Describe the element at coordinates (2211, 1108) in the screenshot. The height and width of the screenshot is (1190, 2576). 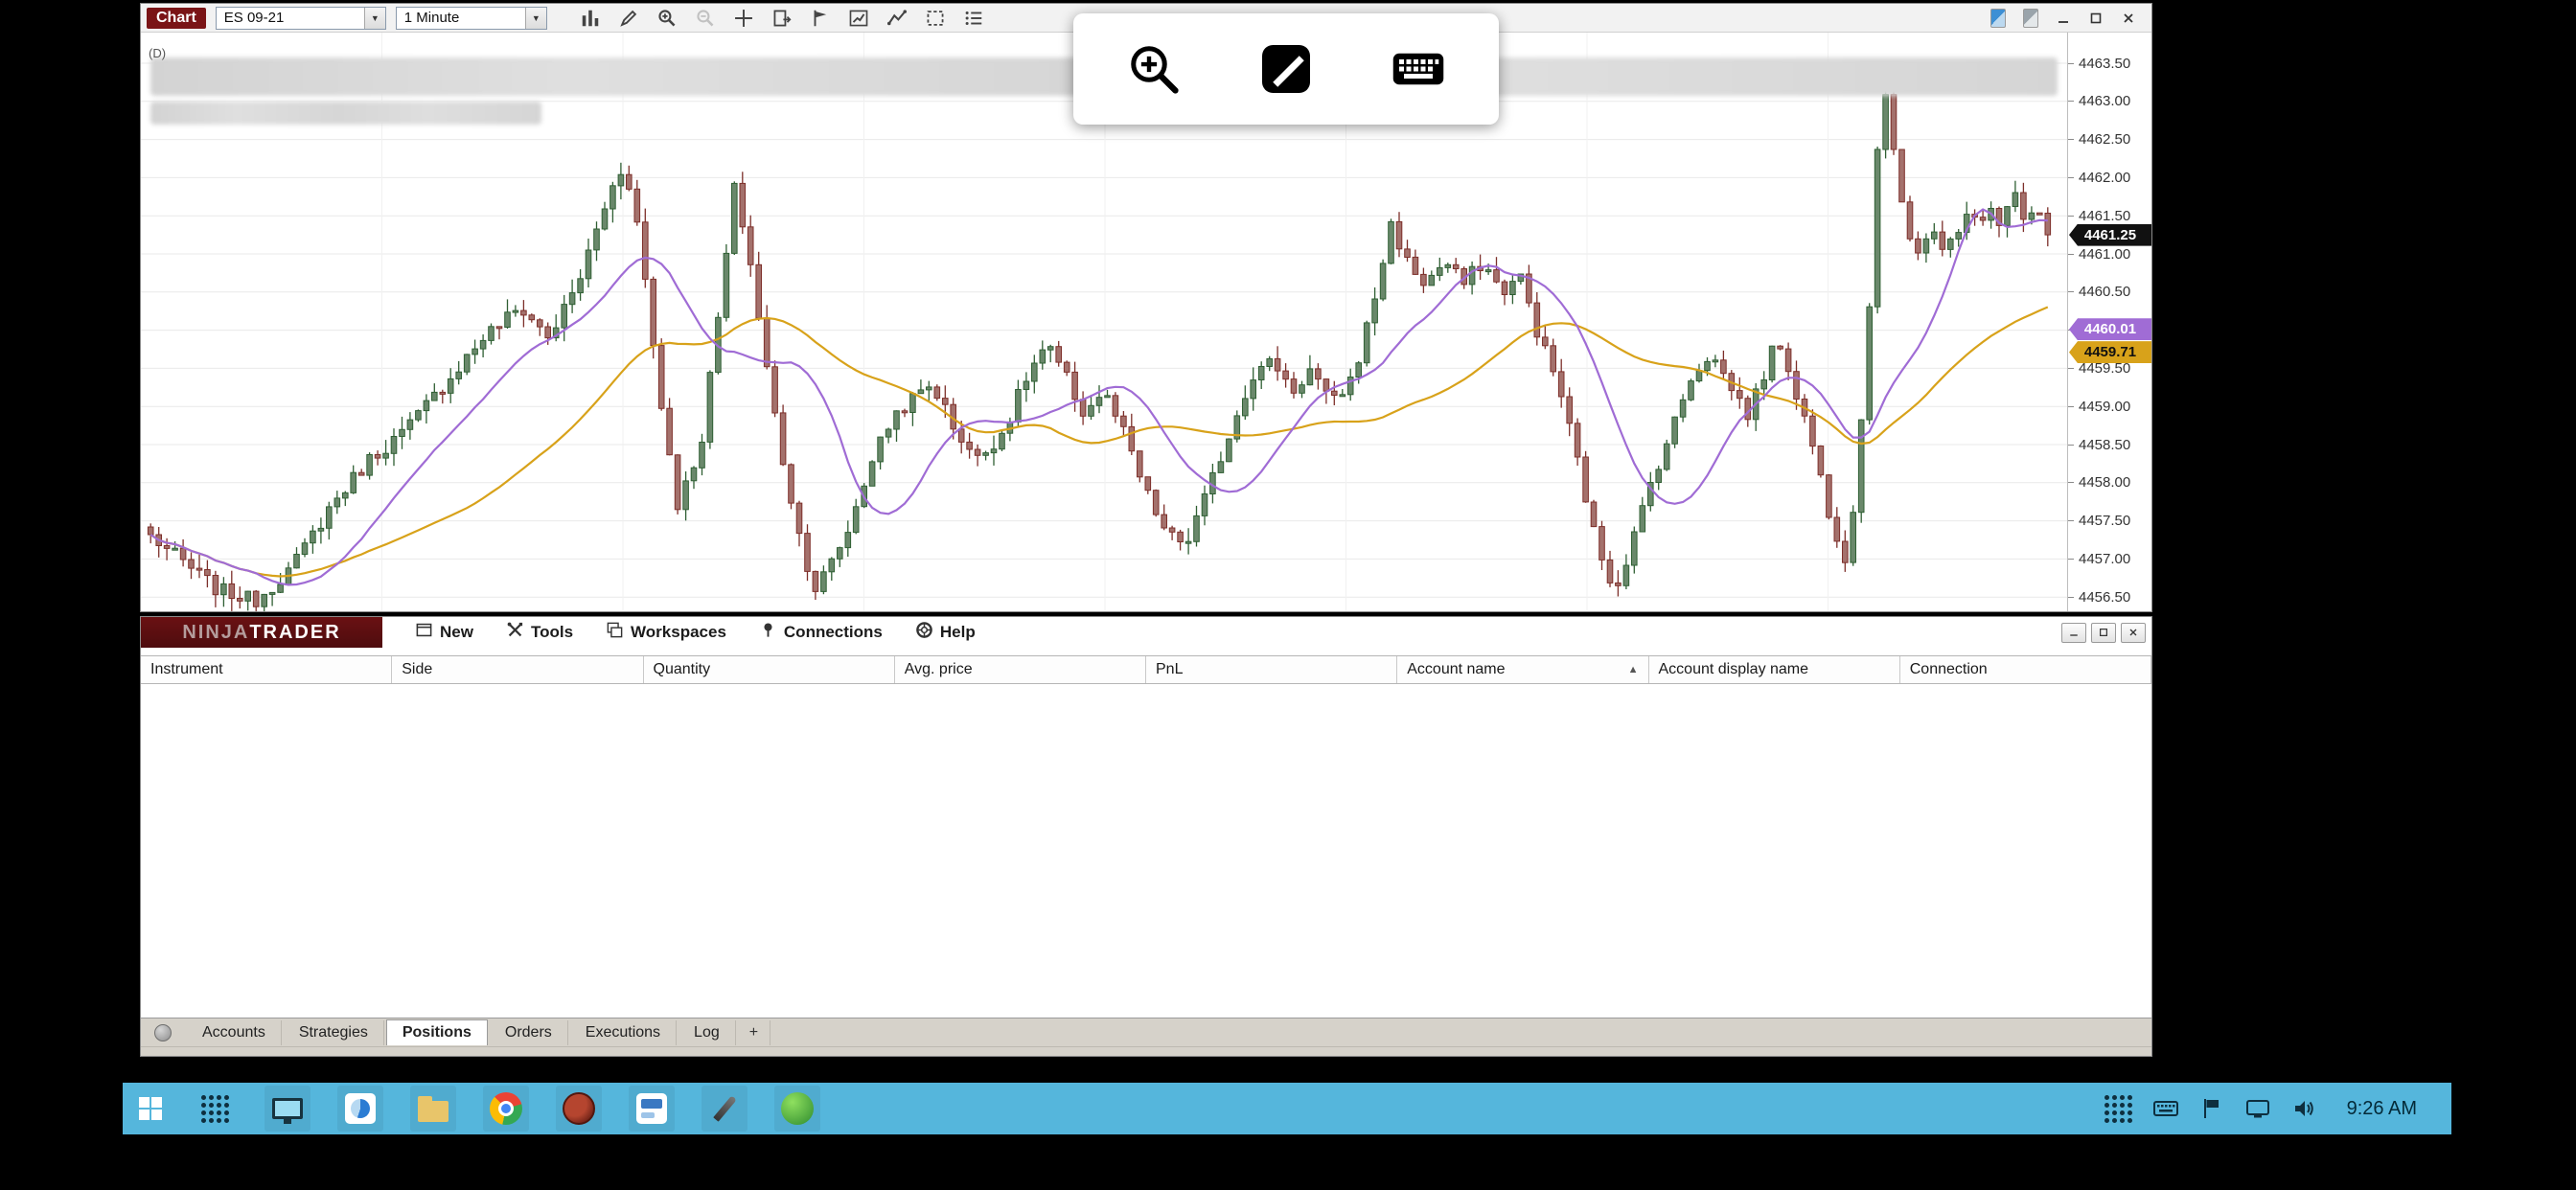
I see `language-flag-icon` at that location.